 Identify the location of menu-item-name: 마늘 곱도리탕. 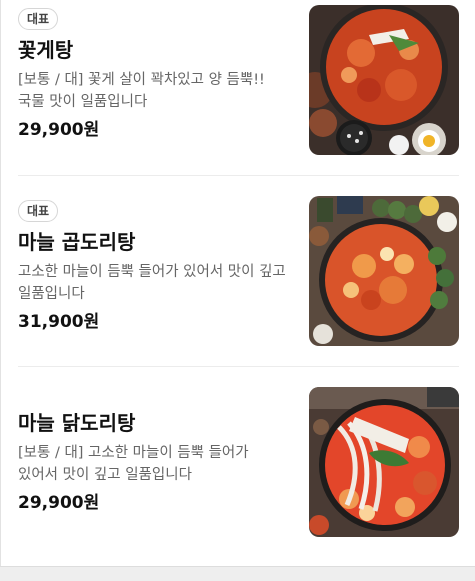
(77, 242).